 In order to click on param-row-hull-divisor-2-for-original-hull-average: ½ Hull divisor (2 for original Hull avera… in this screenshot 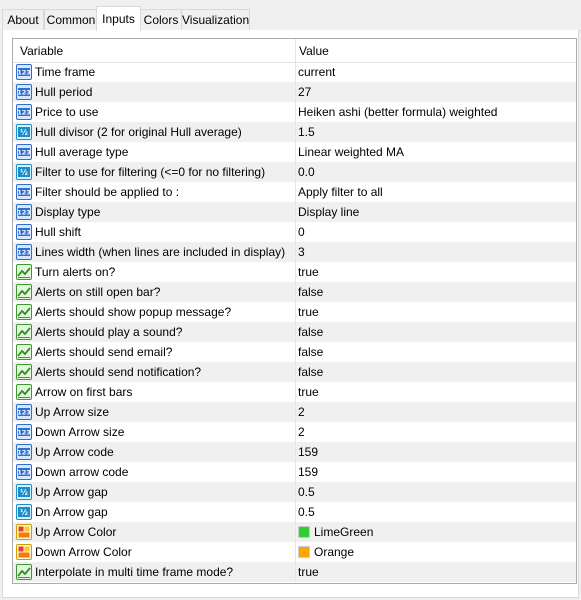, I will do `click(294, 132)`.